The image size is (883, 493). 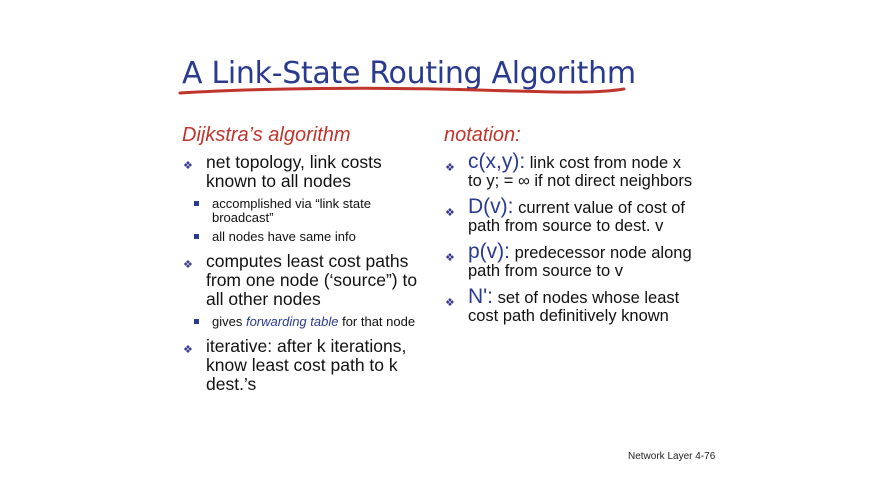 I want to click on sub-item: all nodes have same info, so click(x=307, y=237).